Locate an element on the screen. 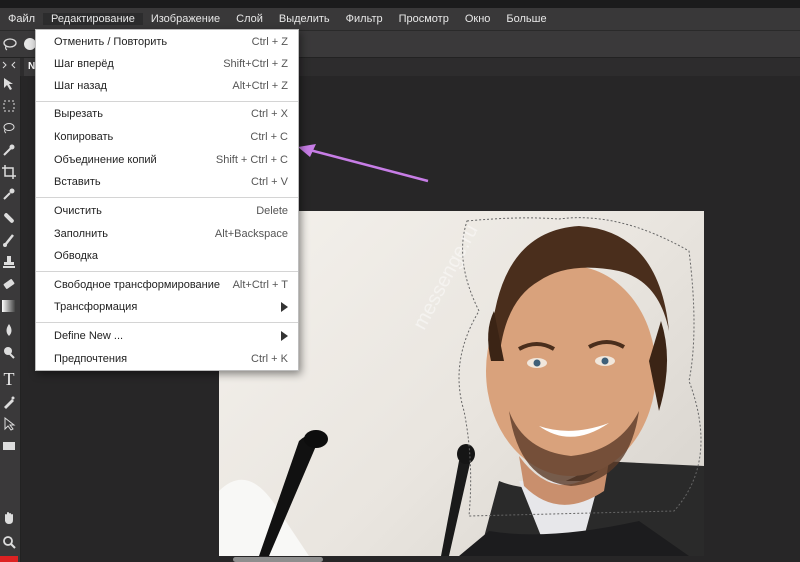 Image resolution: width=800 pixels, height=562 pixels. menu-item-shortcut: Ctrl + C is located at coordinates (269, 137).